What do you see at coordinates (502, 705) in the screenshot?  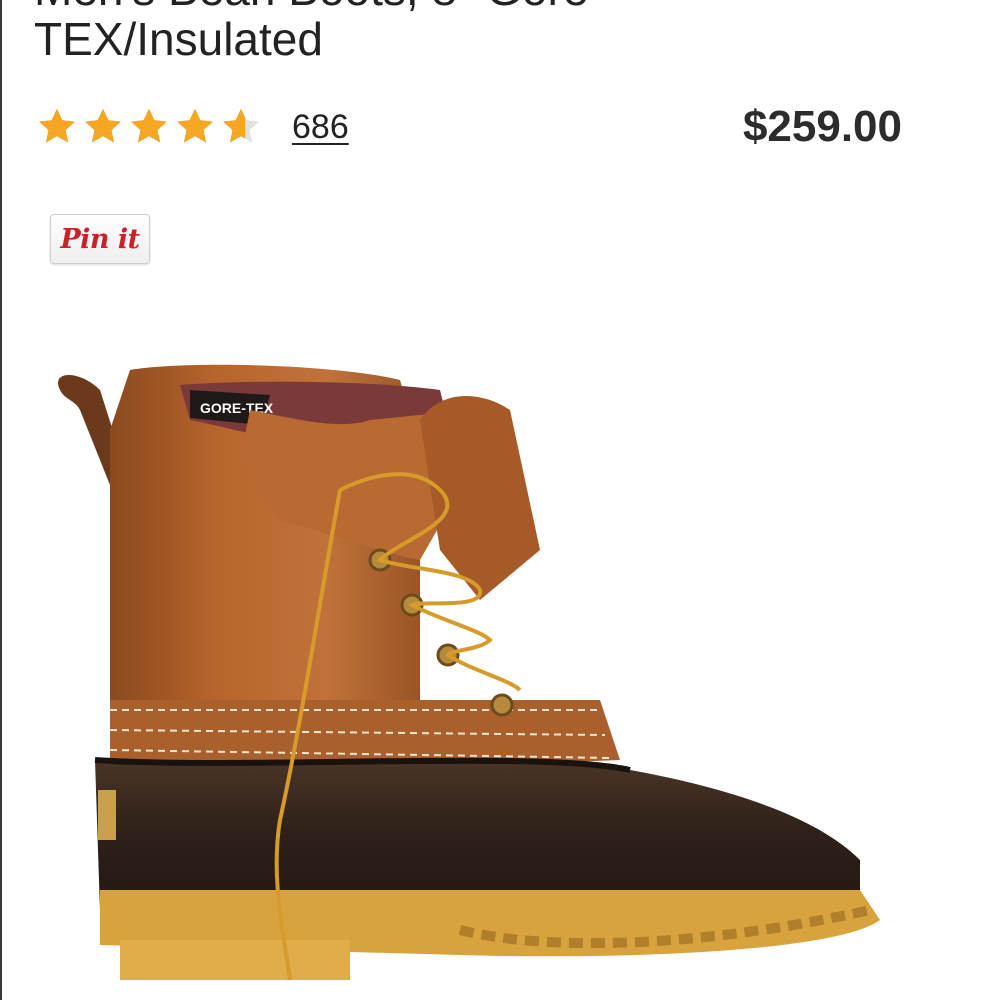 I see `eyelet` at bounding box center [502, 705].